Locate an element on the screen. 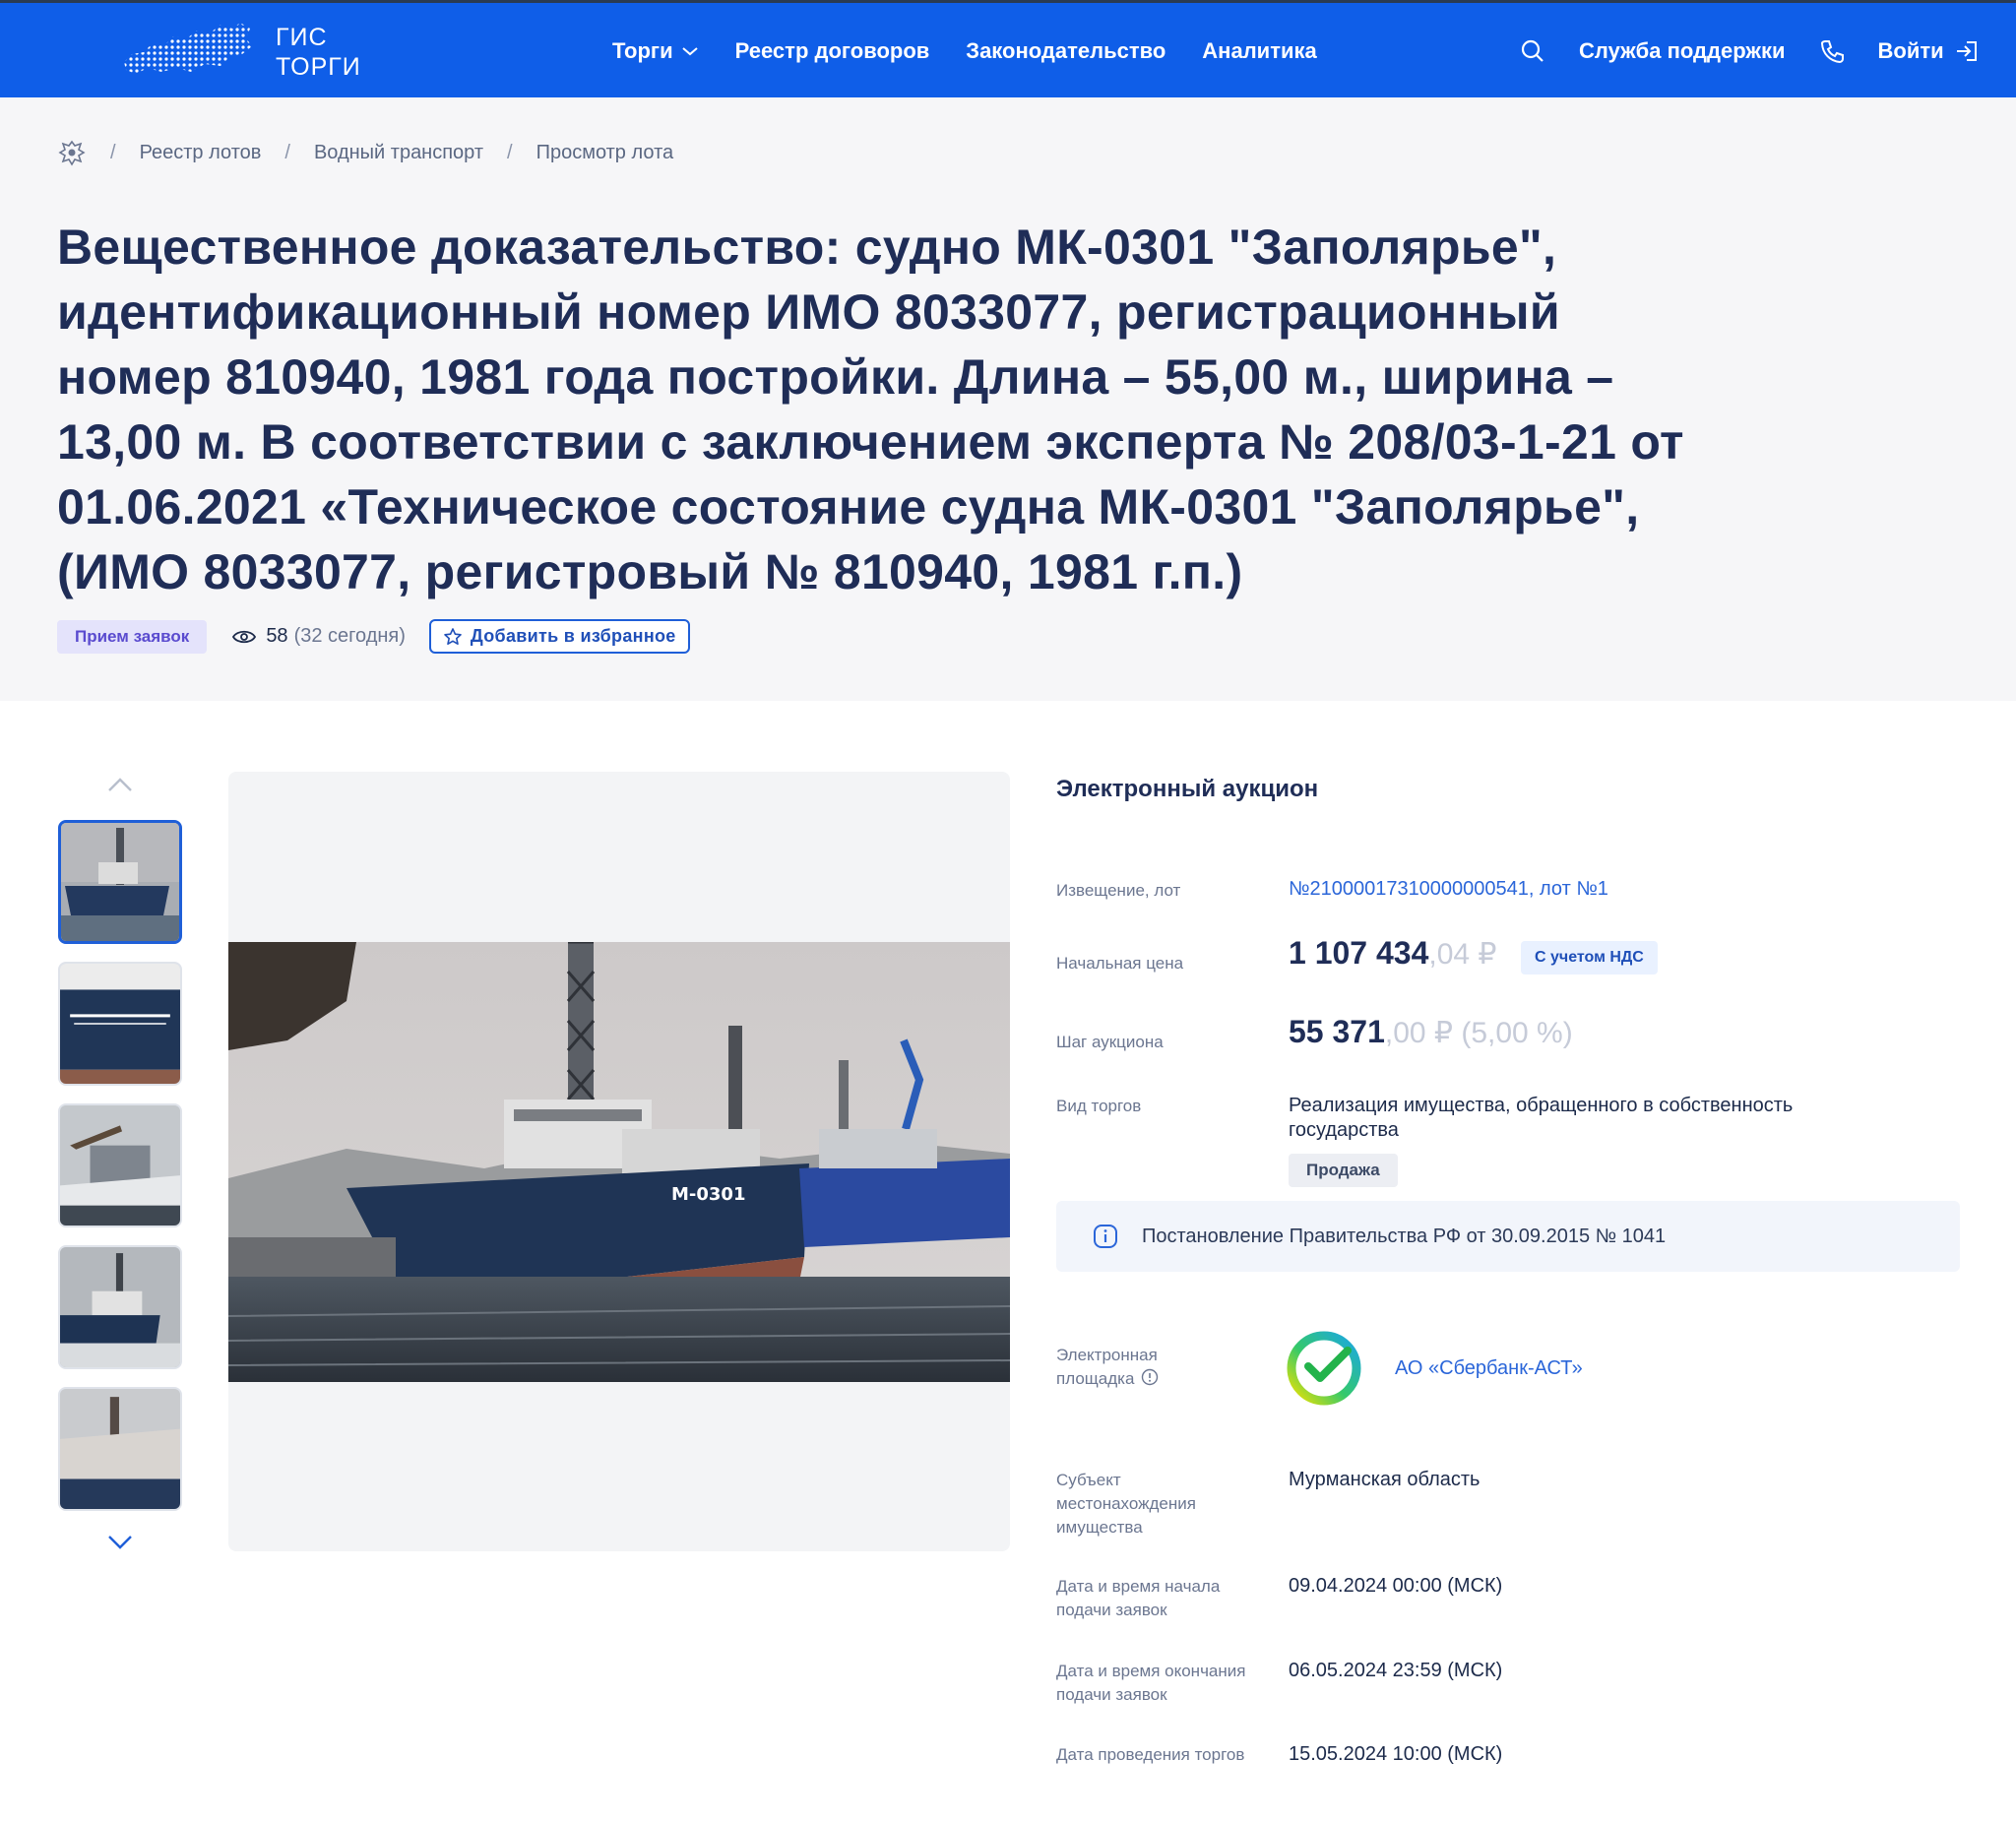 The height and width of the screenshot is (1823, 2016). notice-label: Извещение, лот is located at coordinates (1118, 890).